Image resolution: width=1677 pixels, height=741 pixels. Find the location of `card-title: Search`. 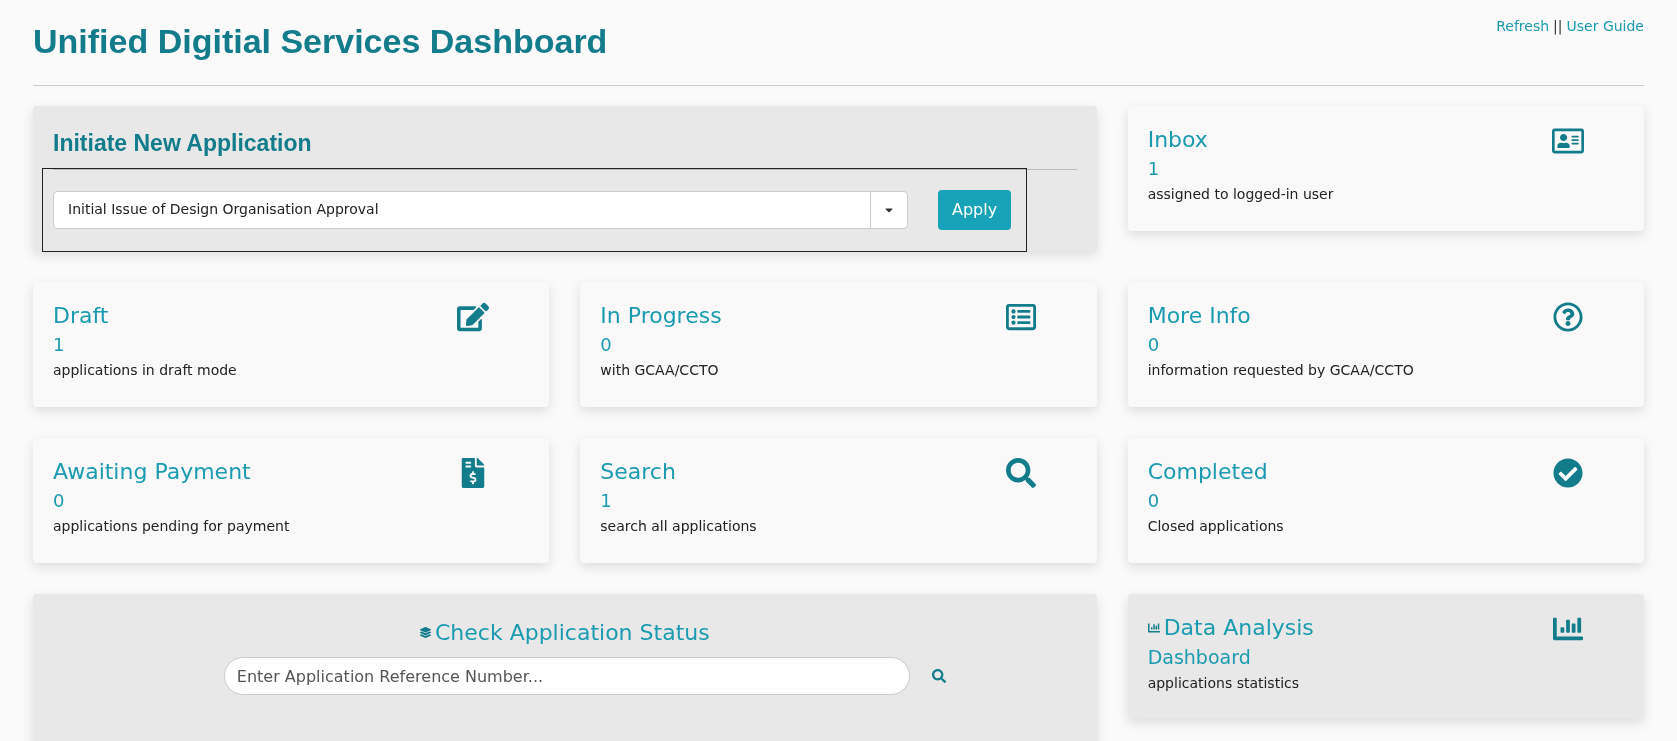

card-title: Search is located at coordinates (678, 472).